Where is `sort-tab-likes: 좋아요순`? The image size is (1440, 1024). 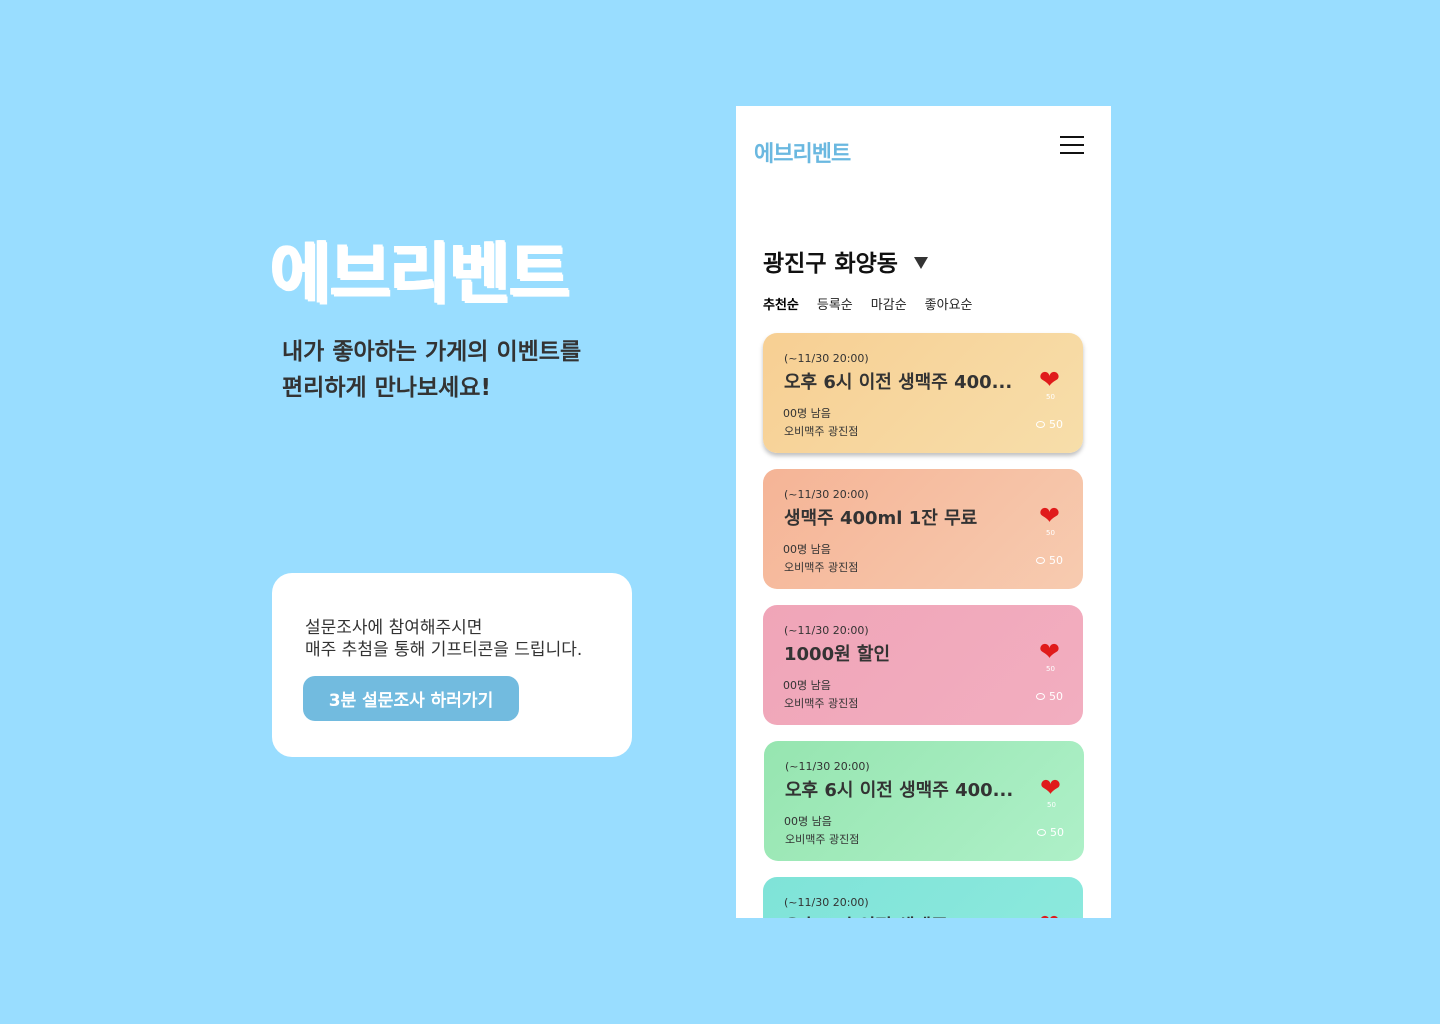
sort-tab-likes: 좋아요순 is located at coordinates (949, 303).